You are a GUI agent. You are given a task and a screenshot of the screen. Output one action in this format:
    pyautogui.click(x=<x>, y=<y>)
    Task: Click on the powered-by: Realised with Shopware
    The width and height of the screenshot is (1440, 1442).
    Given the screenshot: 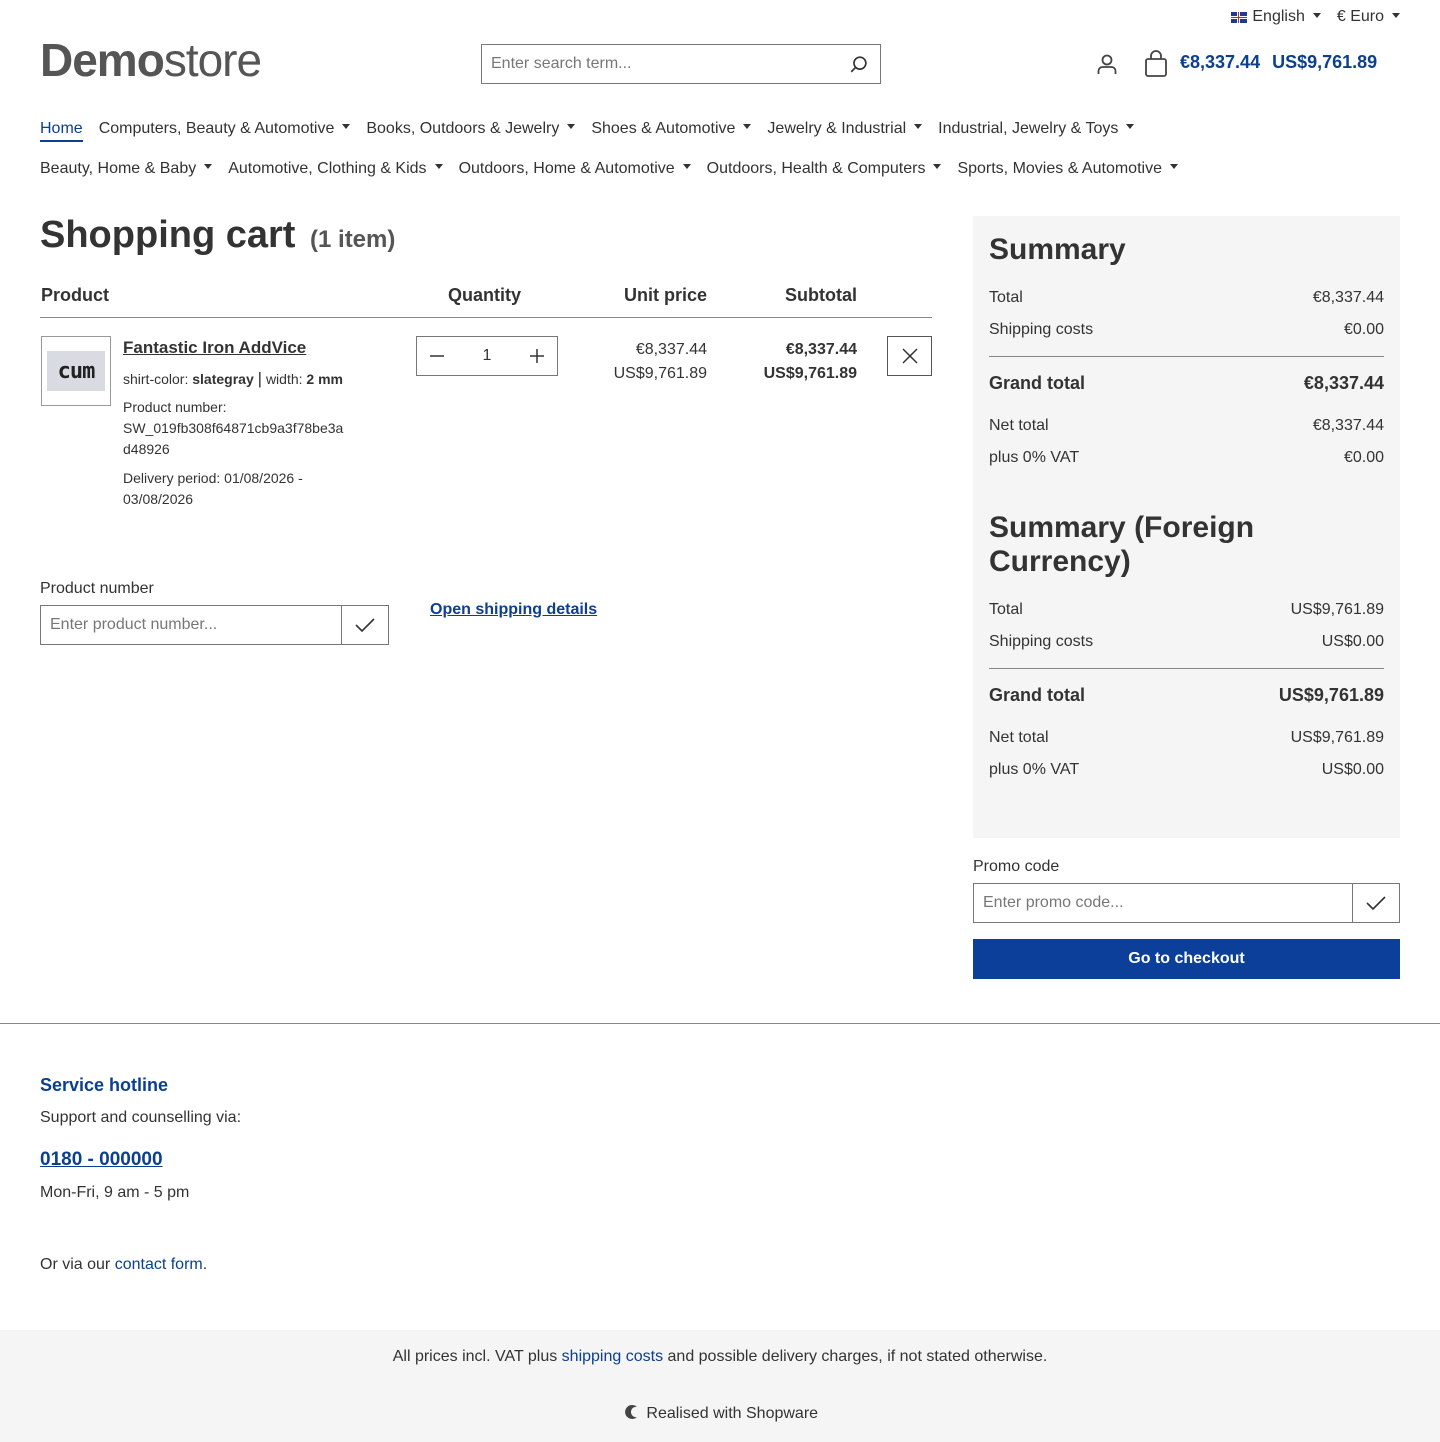 What is the action you would take?
    pyautogui.click(x=720, y=1413)
    